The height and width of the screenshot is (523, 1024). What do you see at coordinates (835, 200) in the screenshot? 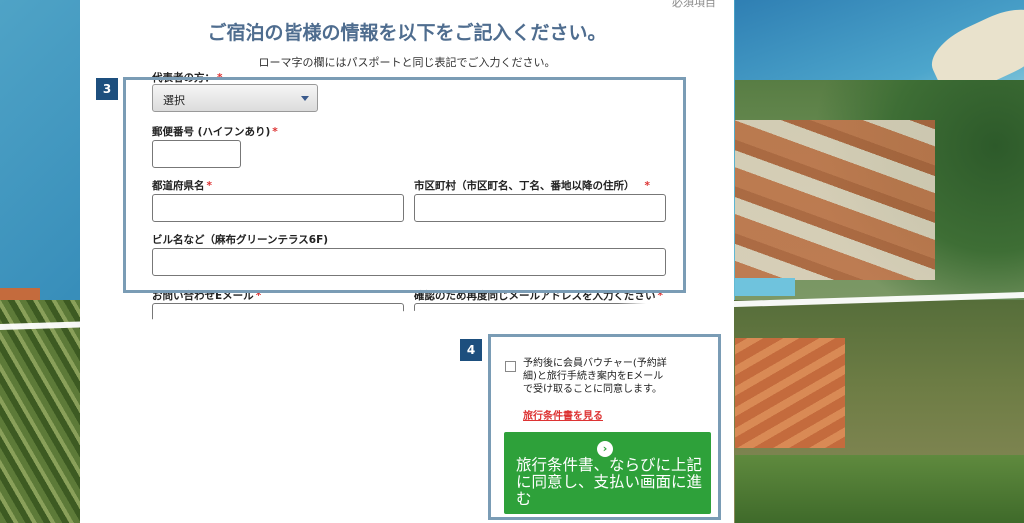
I see `resort-buildings-photo` at bounding box center [835, 200].